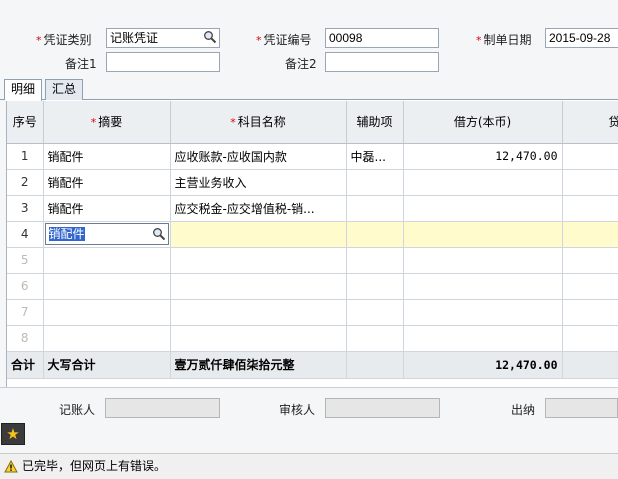 This screenshot has width=618, height=479. Describe the element at coordinates (134, 38) in the screenshot. I see `voucher-type-value: 记账凭证` at that location.